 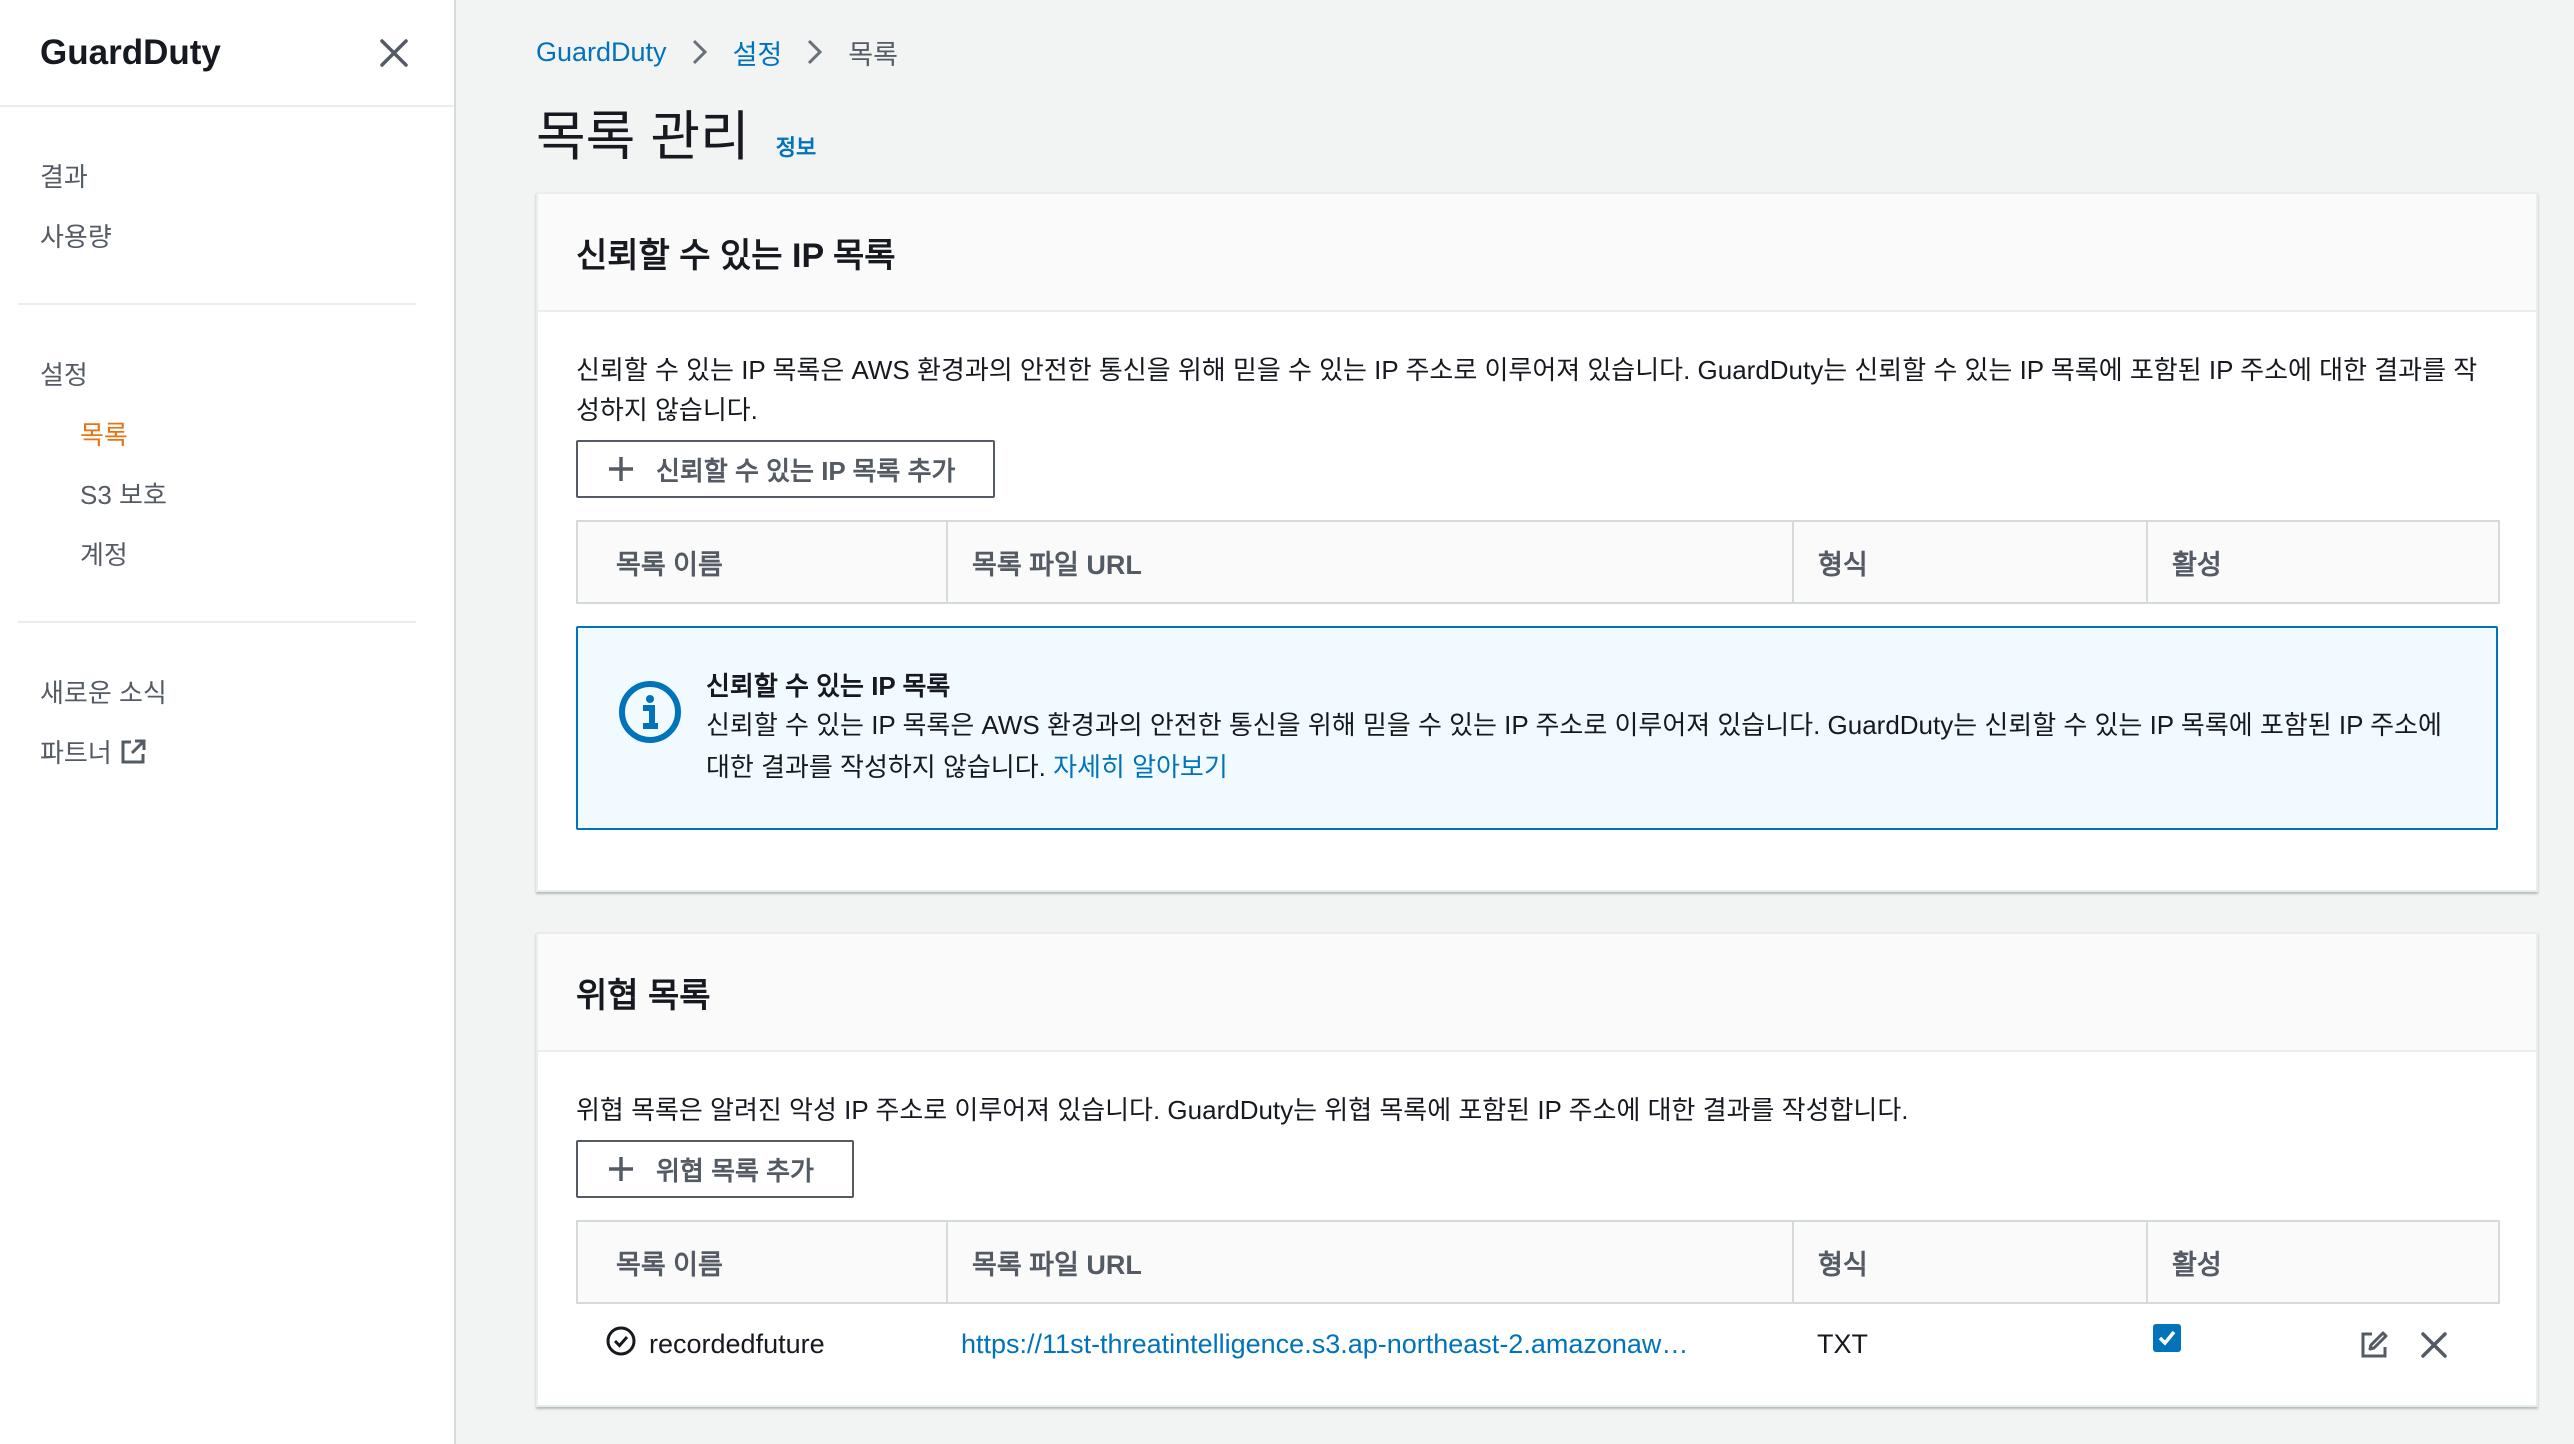 I want to click on sidebar-item-usage: 사용량, so click(x=217, y=237).